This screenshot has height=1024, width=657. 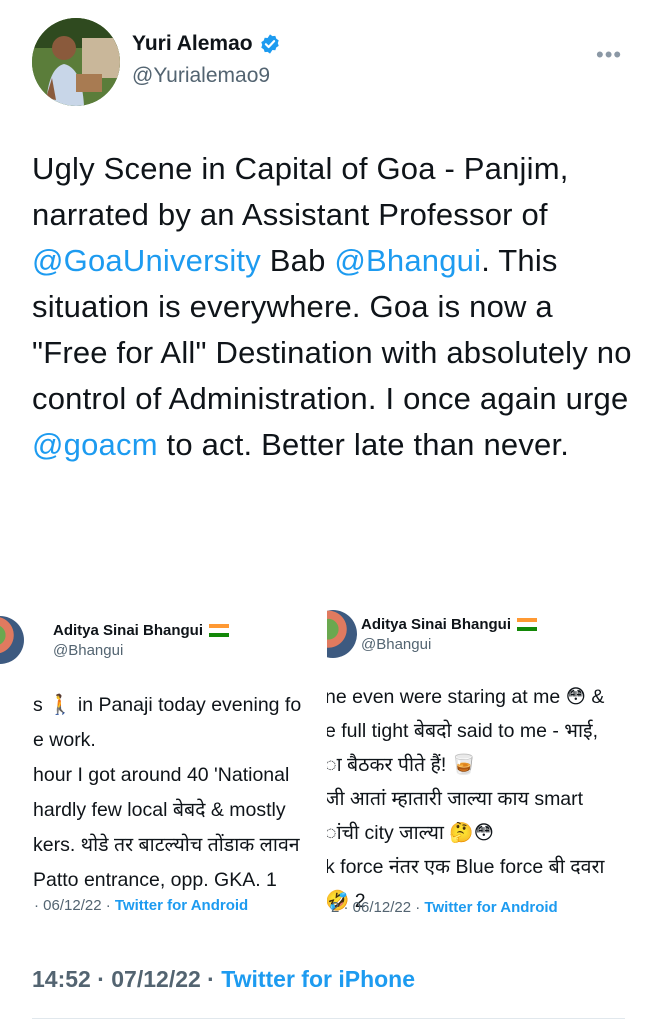 I want to click on author-avatar, so click(x=76, y=62).